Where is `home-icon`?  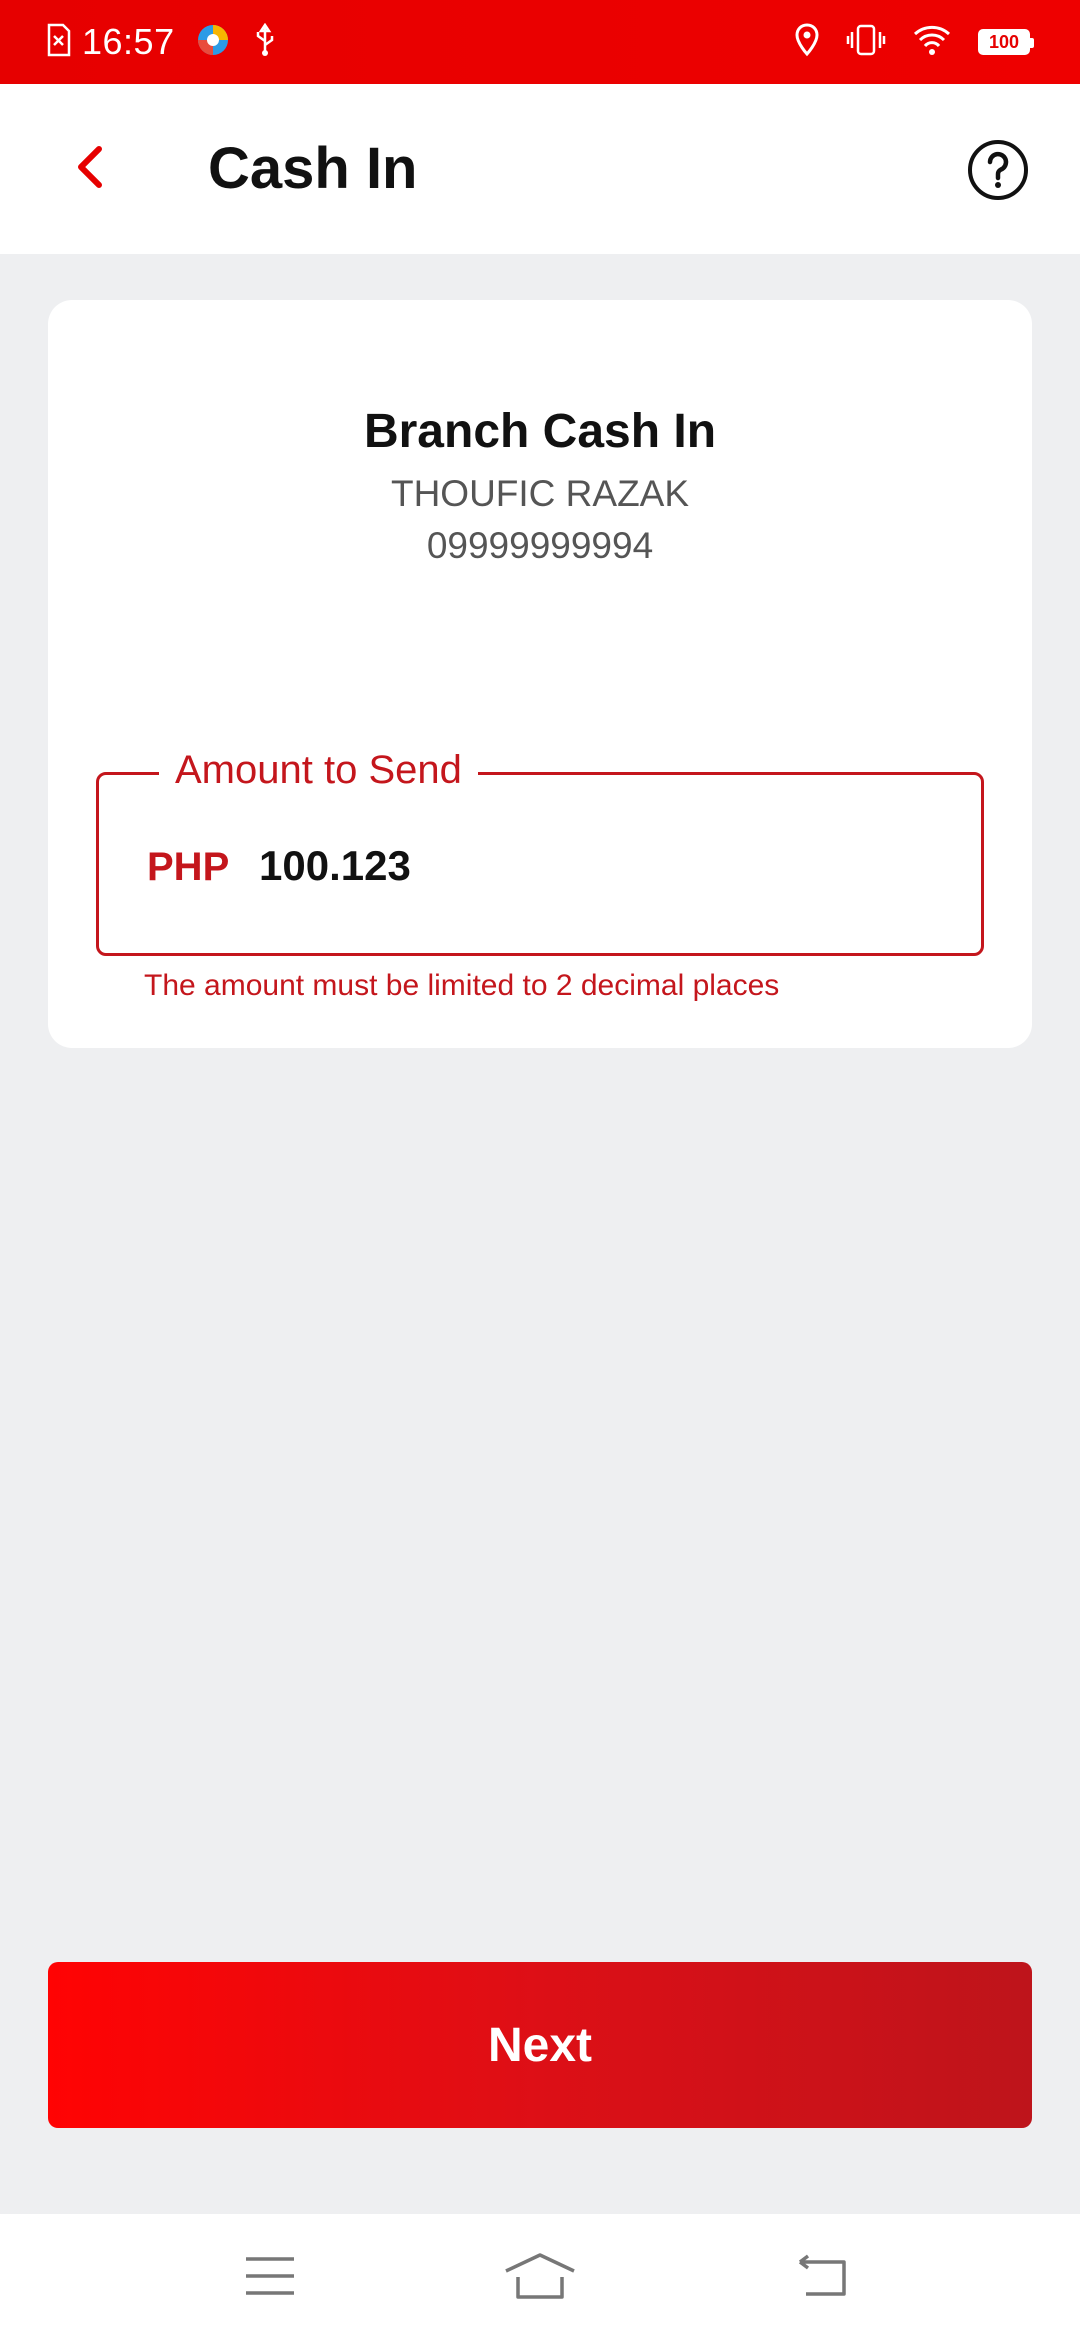 home-icon is located at coordinates (540, 2278).